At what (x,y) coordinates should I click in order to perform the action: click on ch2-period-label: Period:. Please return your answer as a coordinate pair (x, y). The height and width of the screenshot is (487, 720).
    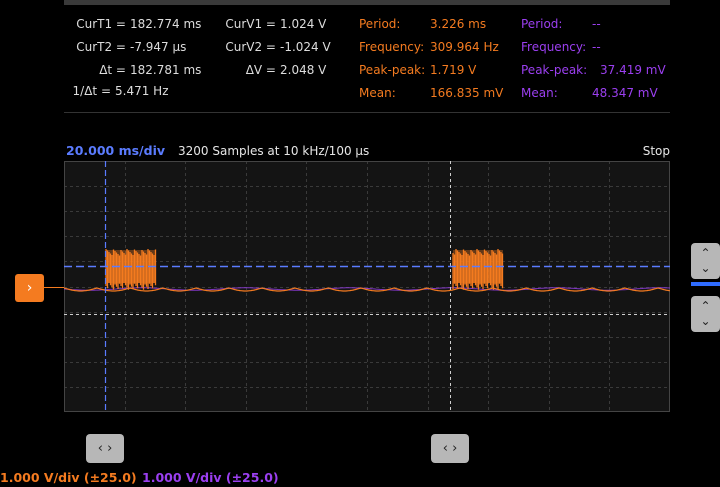
    Looking at the image, I should click on (542, 24).